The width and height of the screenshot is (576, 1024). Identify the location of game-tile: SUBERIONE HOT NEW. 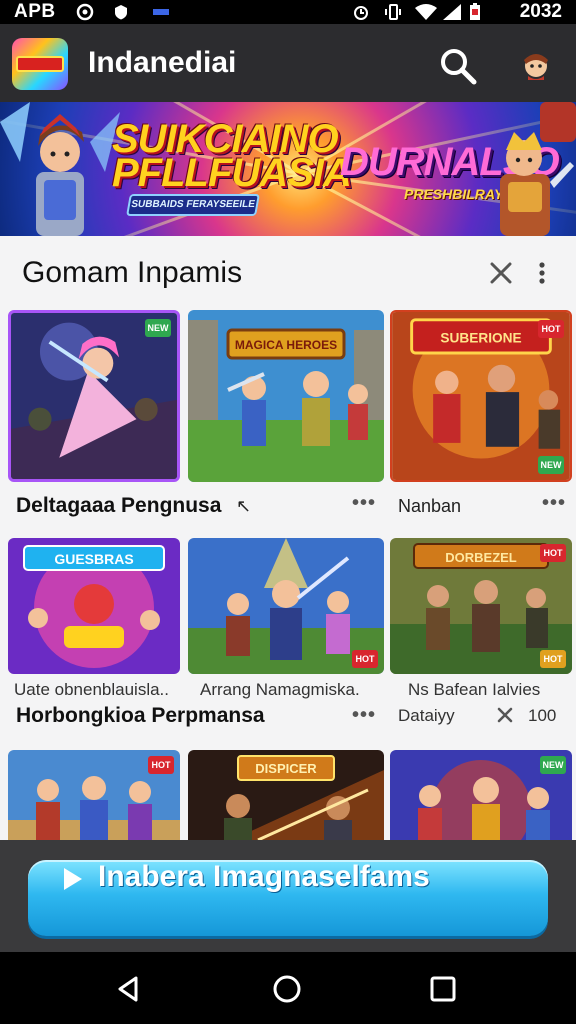
(481, 396).